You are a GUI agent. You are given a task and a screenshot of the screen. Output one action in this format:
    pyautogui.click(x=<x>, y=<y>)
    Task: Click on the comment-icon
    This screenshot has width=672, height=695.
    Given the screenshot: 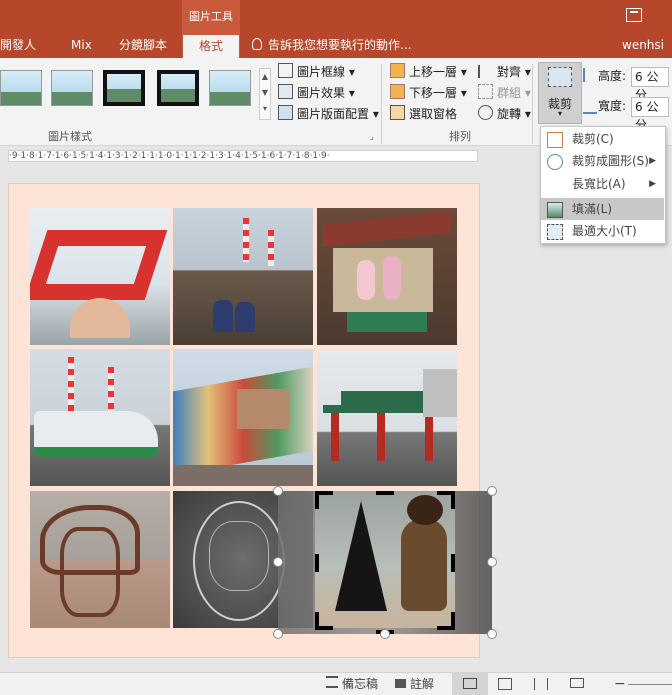 What is the action you would take?
    pyautogui.click(x=400, y=683)
    